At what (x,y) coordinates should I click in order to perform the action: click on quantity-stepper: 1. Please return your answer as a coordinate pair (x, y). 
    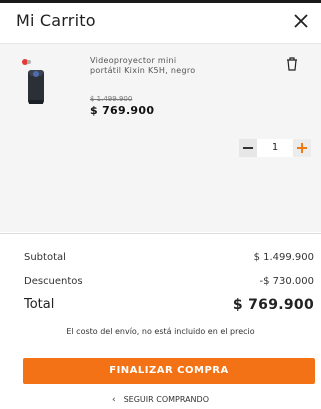
    Looking at the image, I should click on (275, 148).